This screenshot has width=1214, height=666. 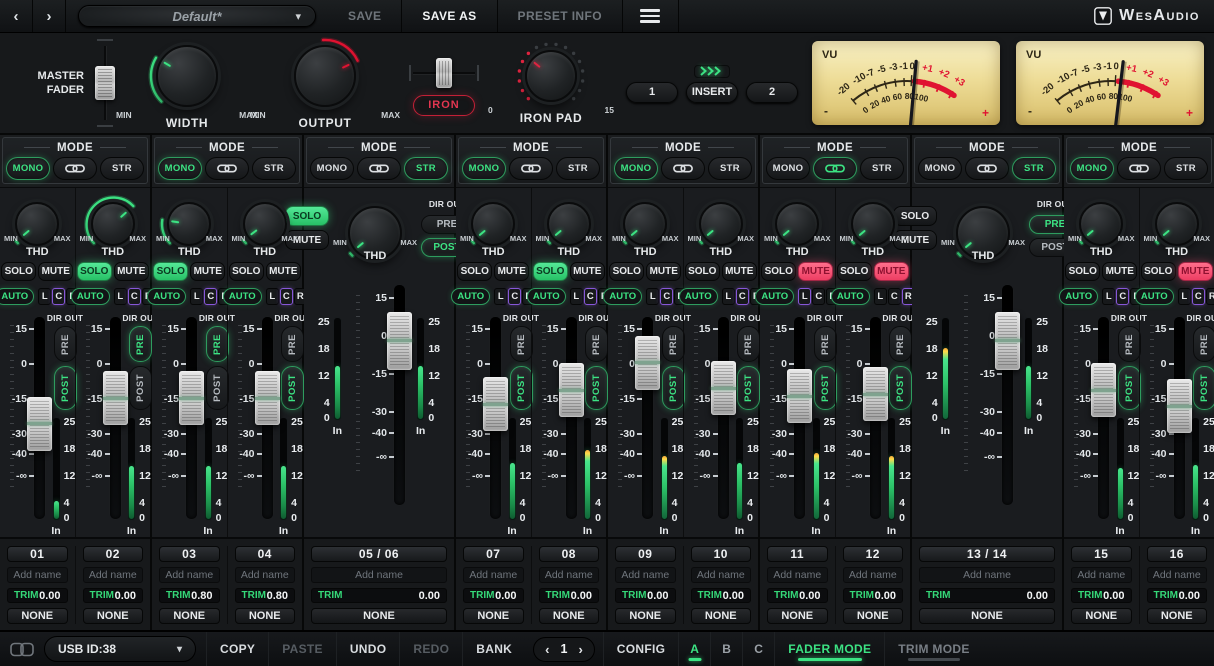 I want to click on preset-next-button: ›, so click(x=49, y=16).